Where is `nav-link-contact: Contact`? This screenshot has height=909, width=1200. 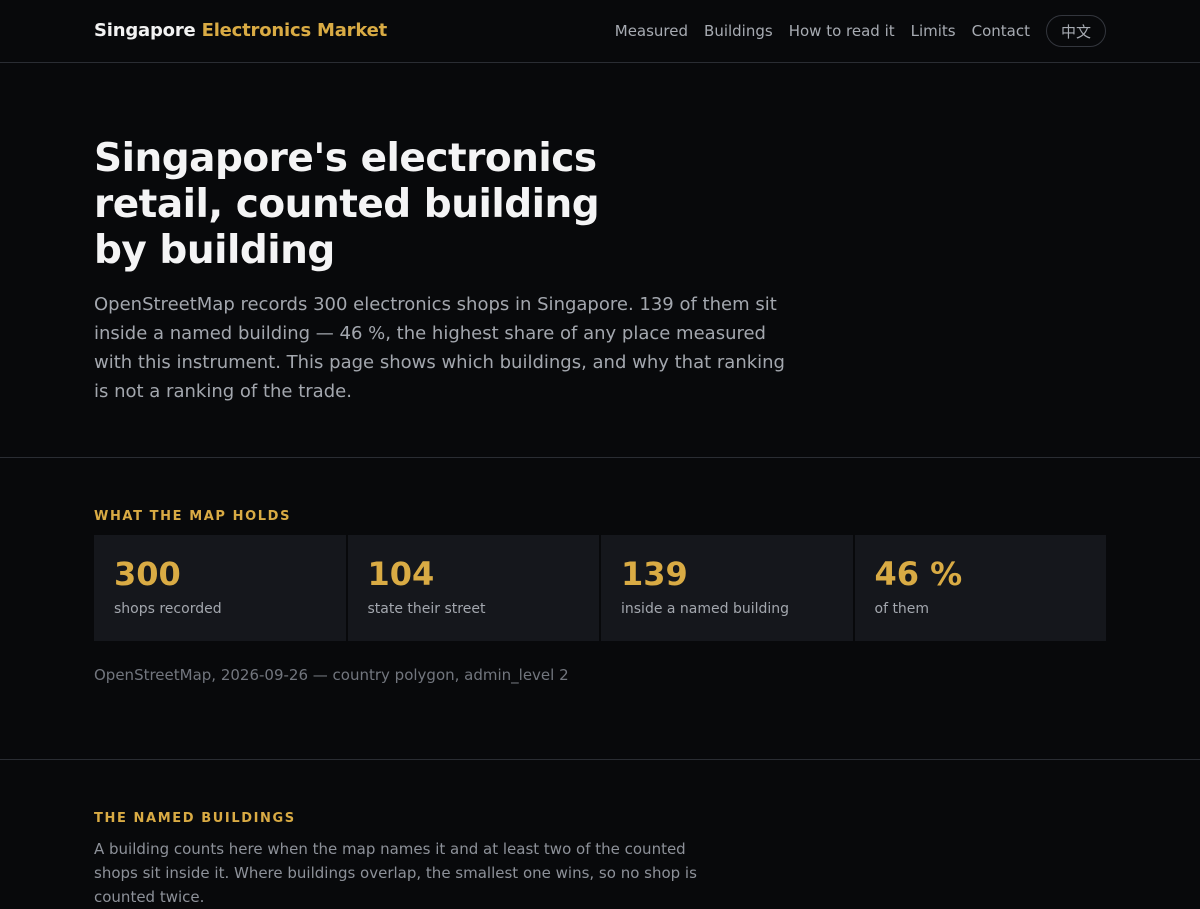
nav-link-contact: Contact is located at coordinates (1001, 31).